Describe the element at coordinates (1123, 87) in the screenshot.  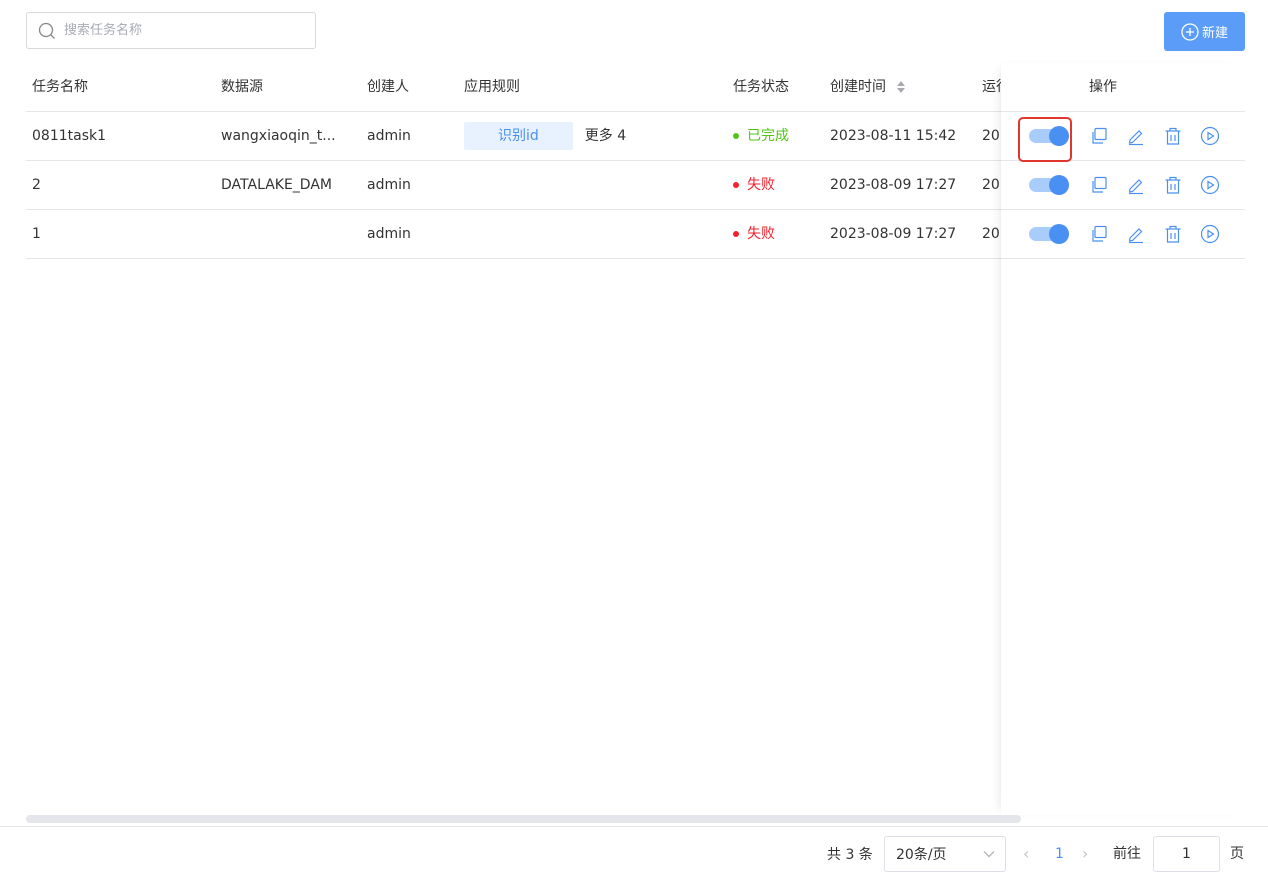
I see `col-operations: 操作` at that location.